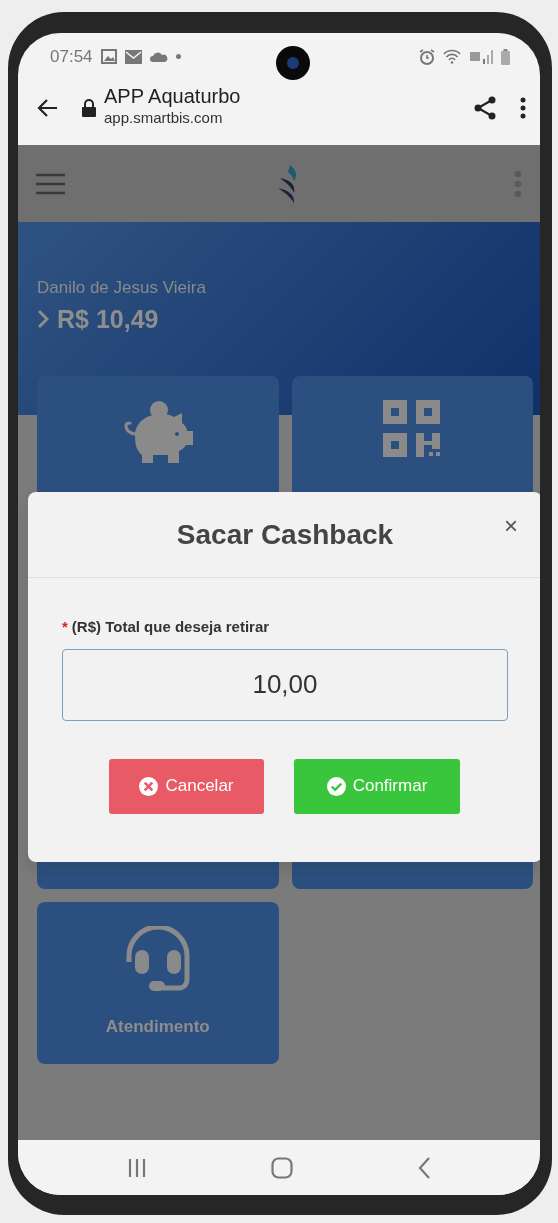 The width and height of the screenshot is (558, 1223). Describe the element at coordinates (481, 56) in the screenshot. I see `signal-icon` at that location.